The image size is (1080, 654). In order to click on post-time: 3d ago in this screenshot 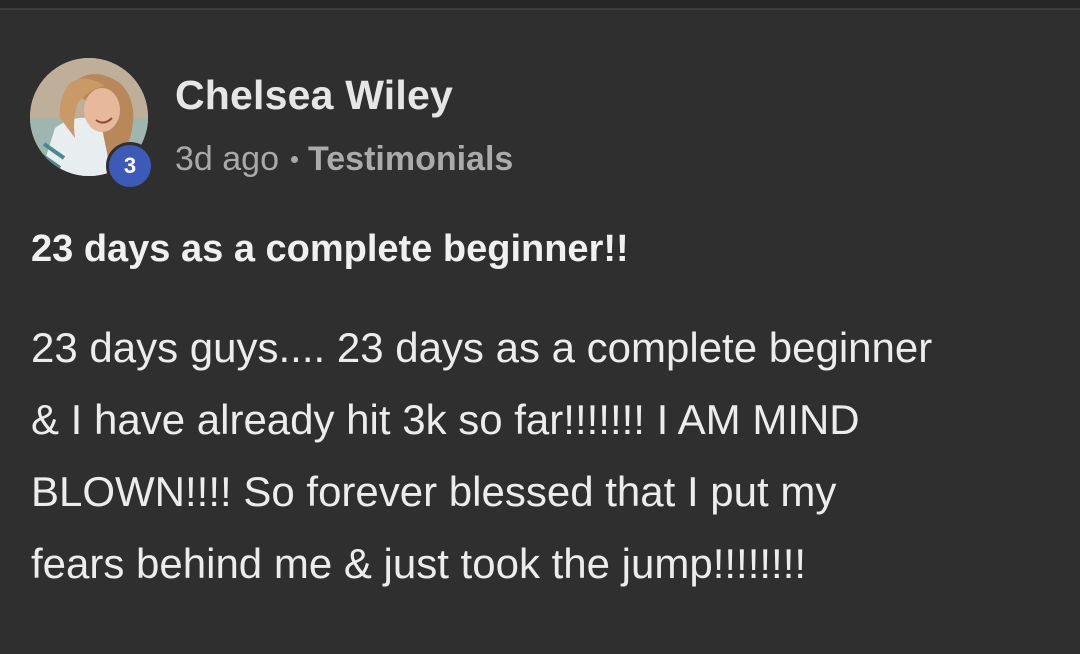, I will do `click(227, 159)`.